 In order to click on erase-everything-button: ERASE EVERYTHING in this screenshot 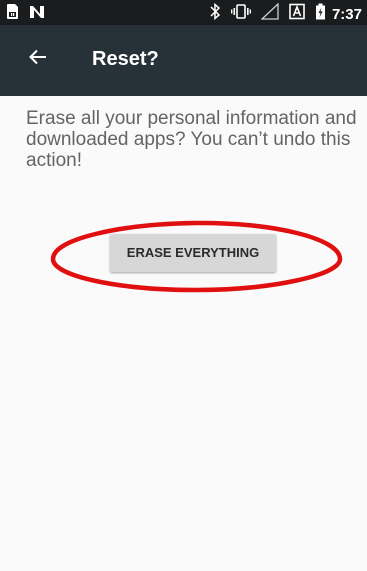, I will do `click(193, 253)`.